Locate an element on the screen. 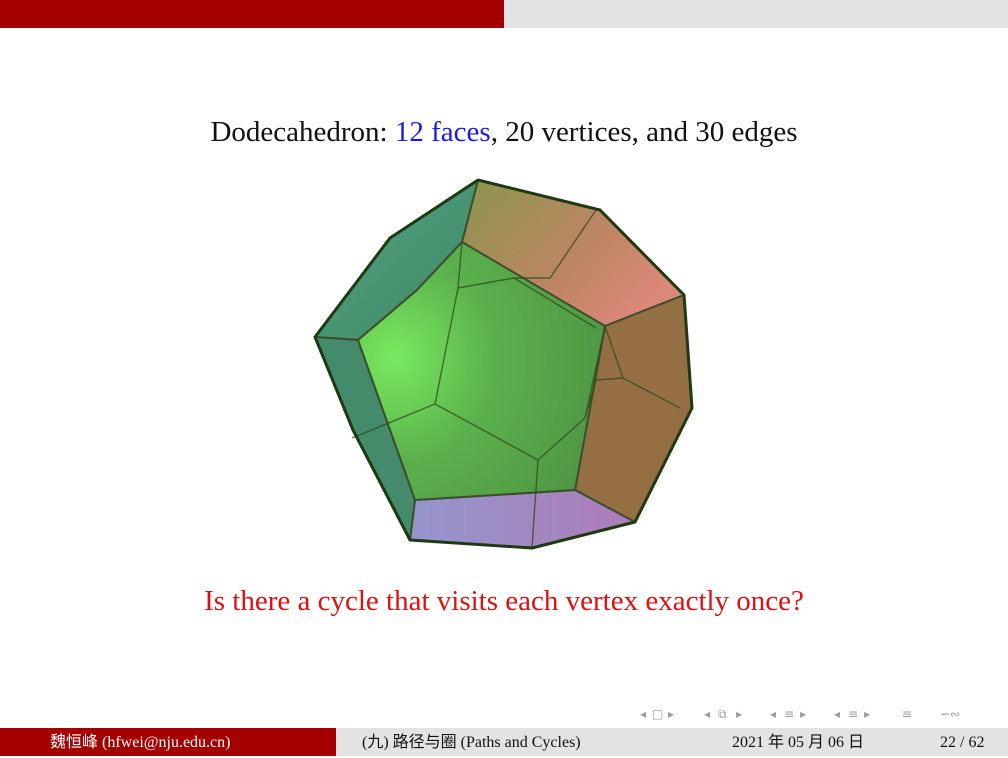 The width and height of the screenshot is (1008, 758). section-next-arrow-icon: ▸ is located at coordinates (803, 714).